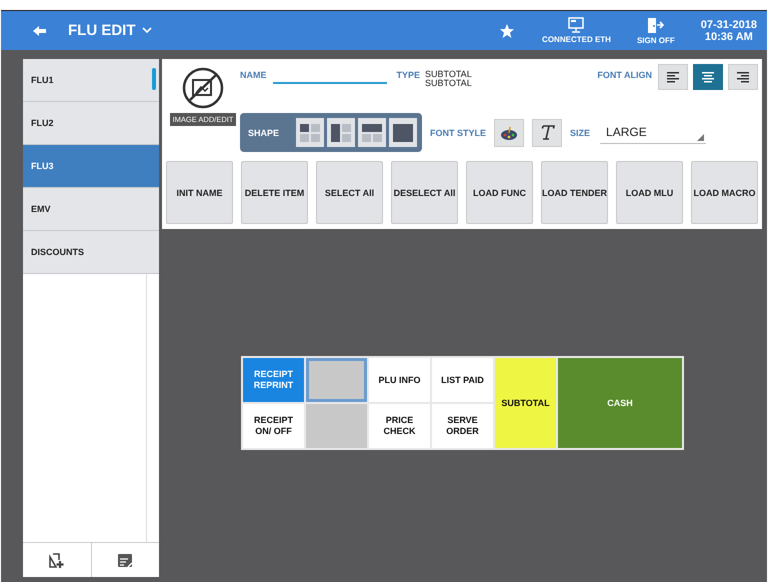  I want to click on color-palette-button, so click(509, 132).